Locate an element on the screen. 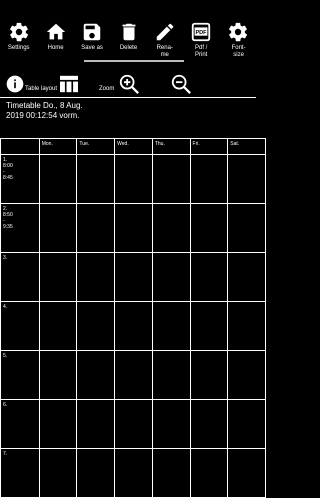  save-as-label: Save as is located at coordinates (92, 48).